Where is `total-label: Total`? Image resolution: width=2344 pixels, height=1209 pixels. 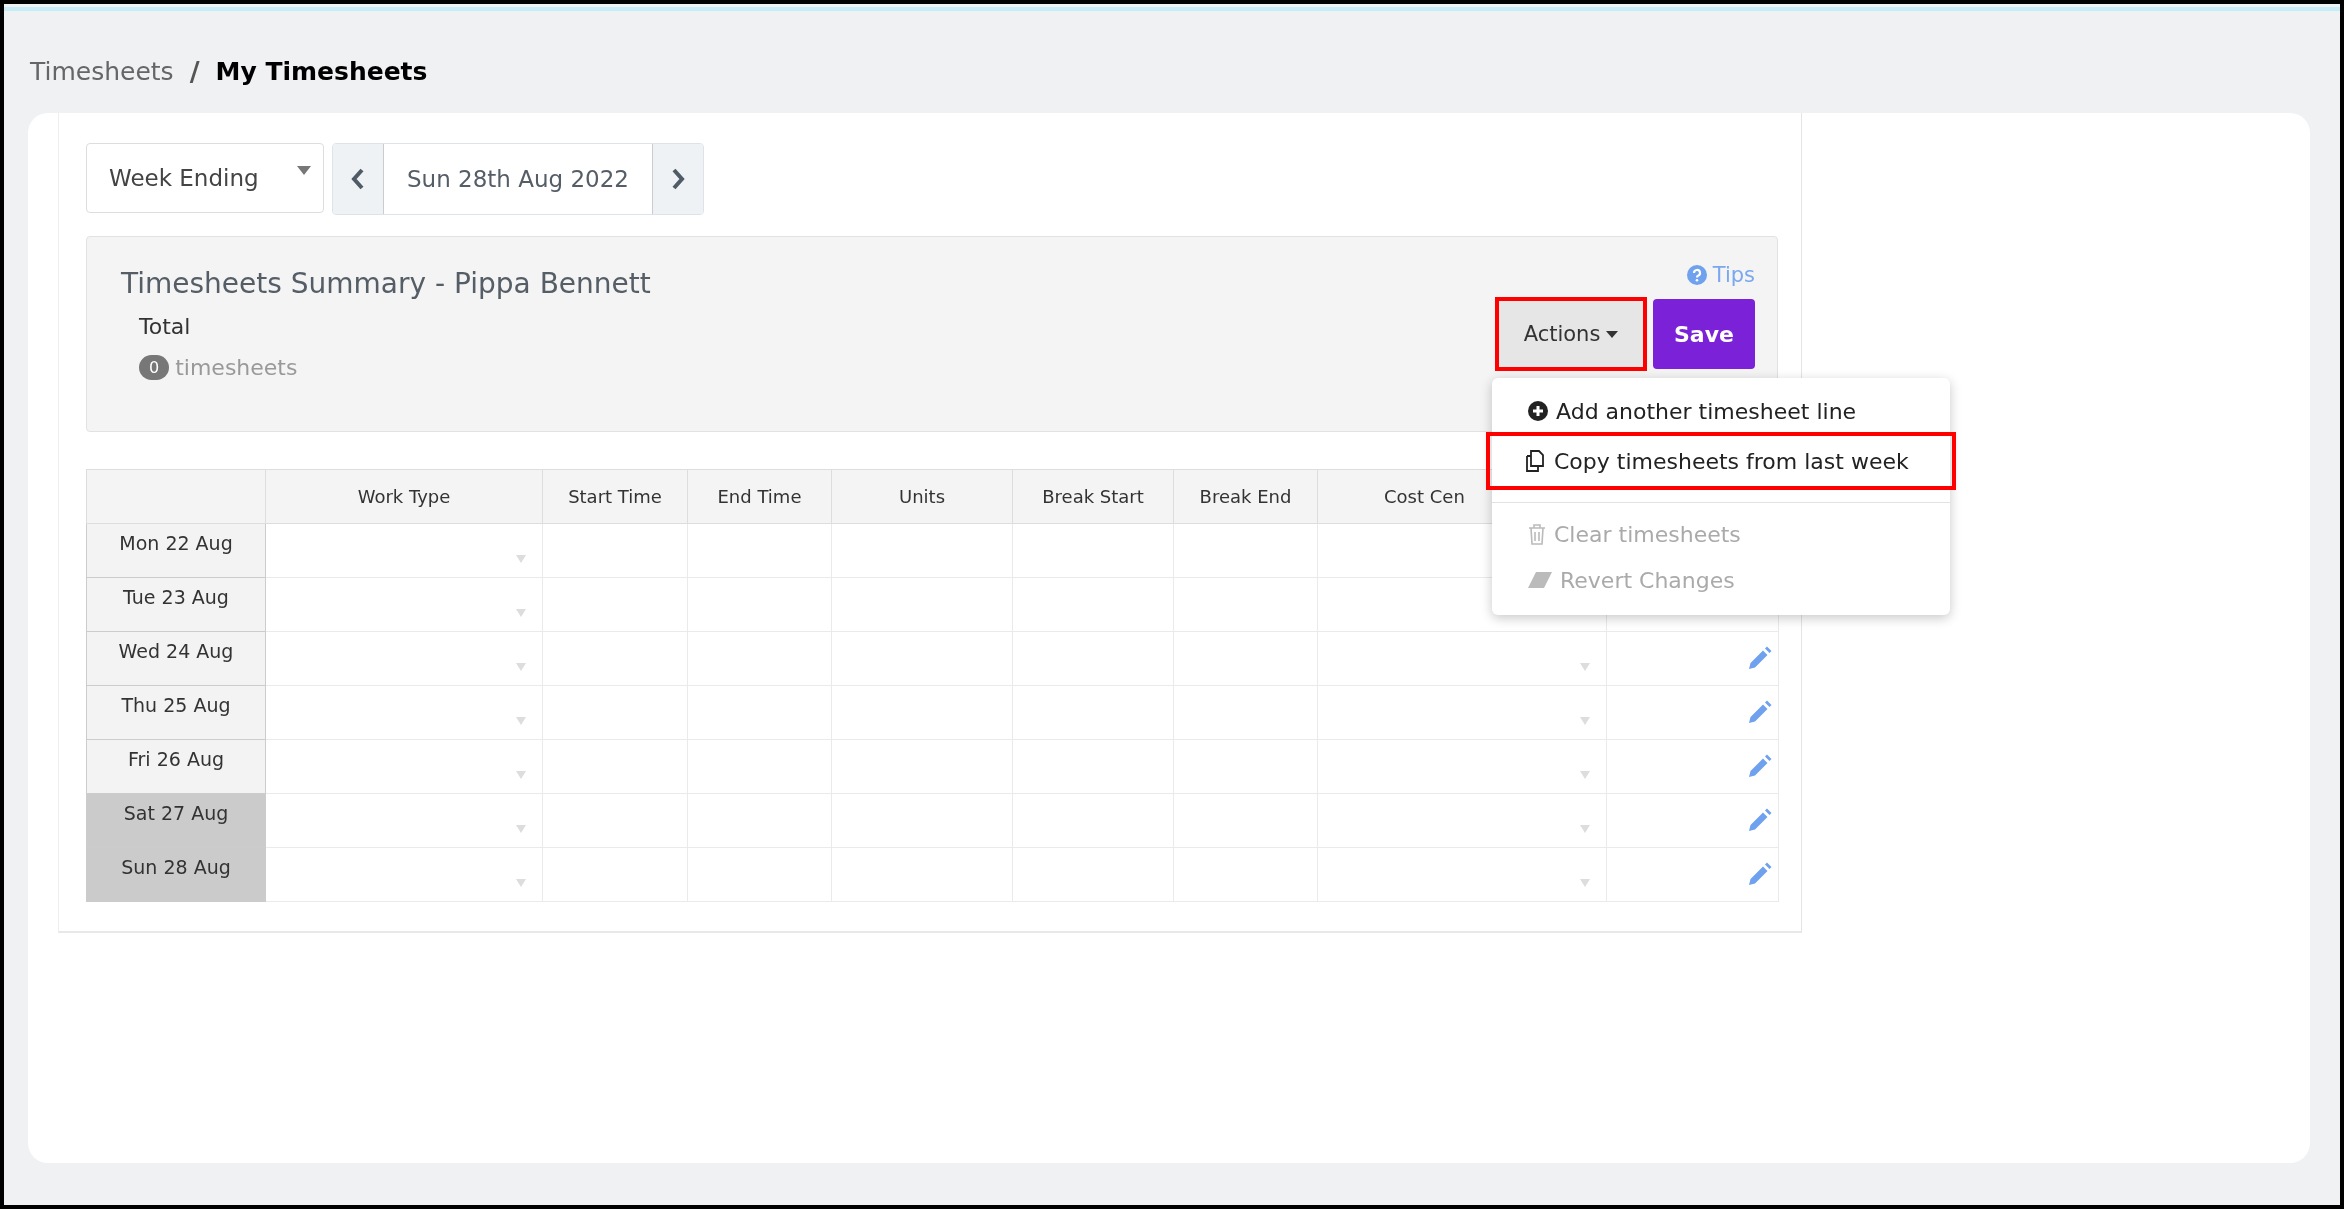 total-label: Total is located at coordinates (165, 326).